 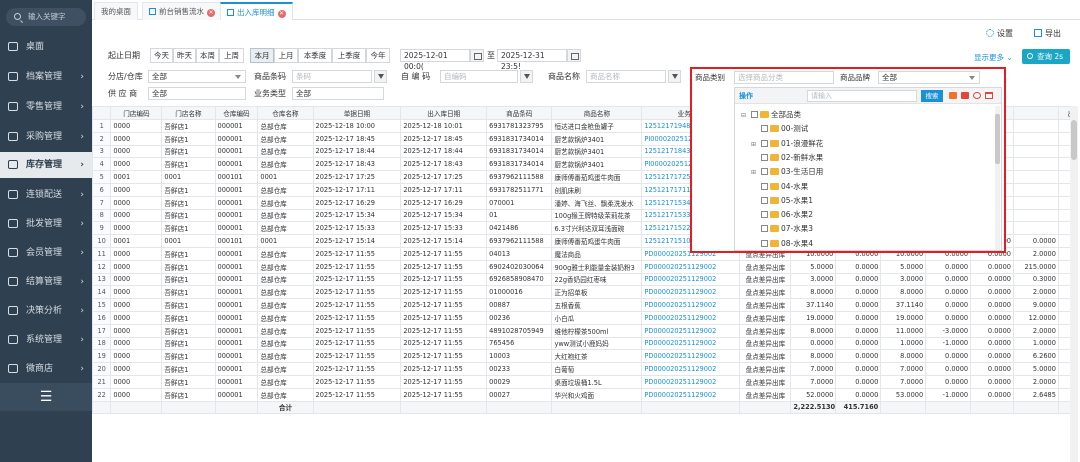 What do you see at coordinates (231, 55) in the screenshot?
I see `quick-last-week: 上周` at bounding box center [231, 55].